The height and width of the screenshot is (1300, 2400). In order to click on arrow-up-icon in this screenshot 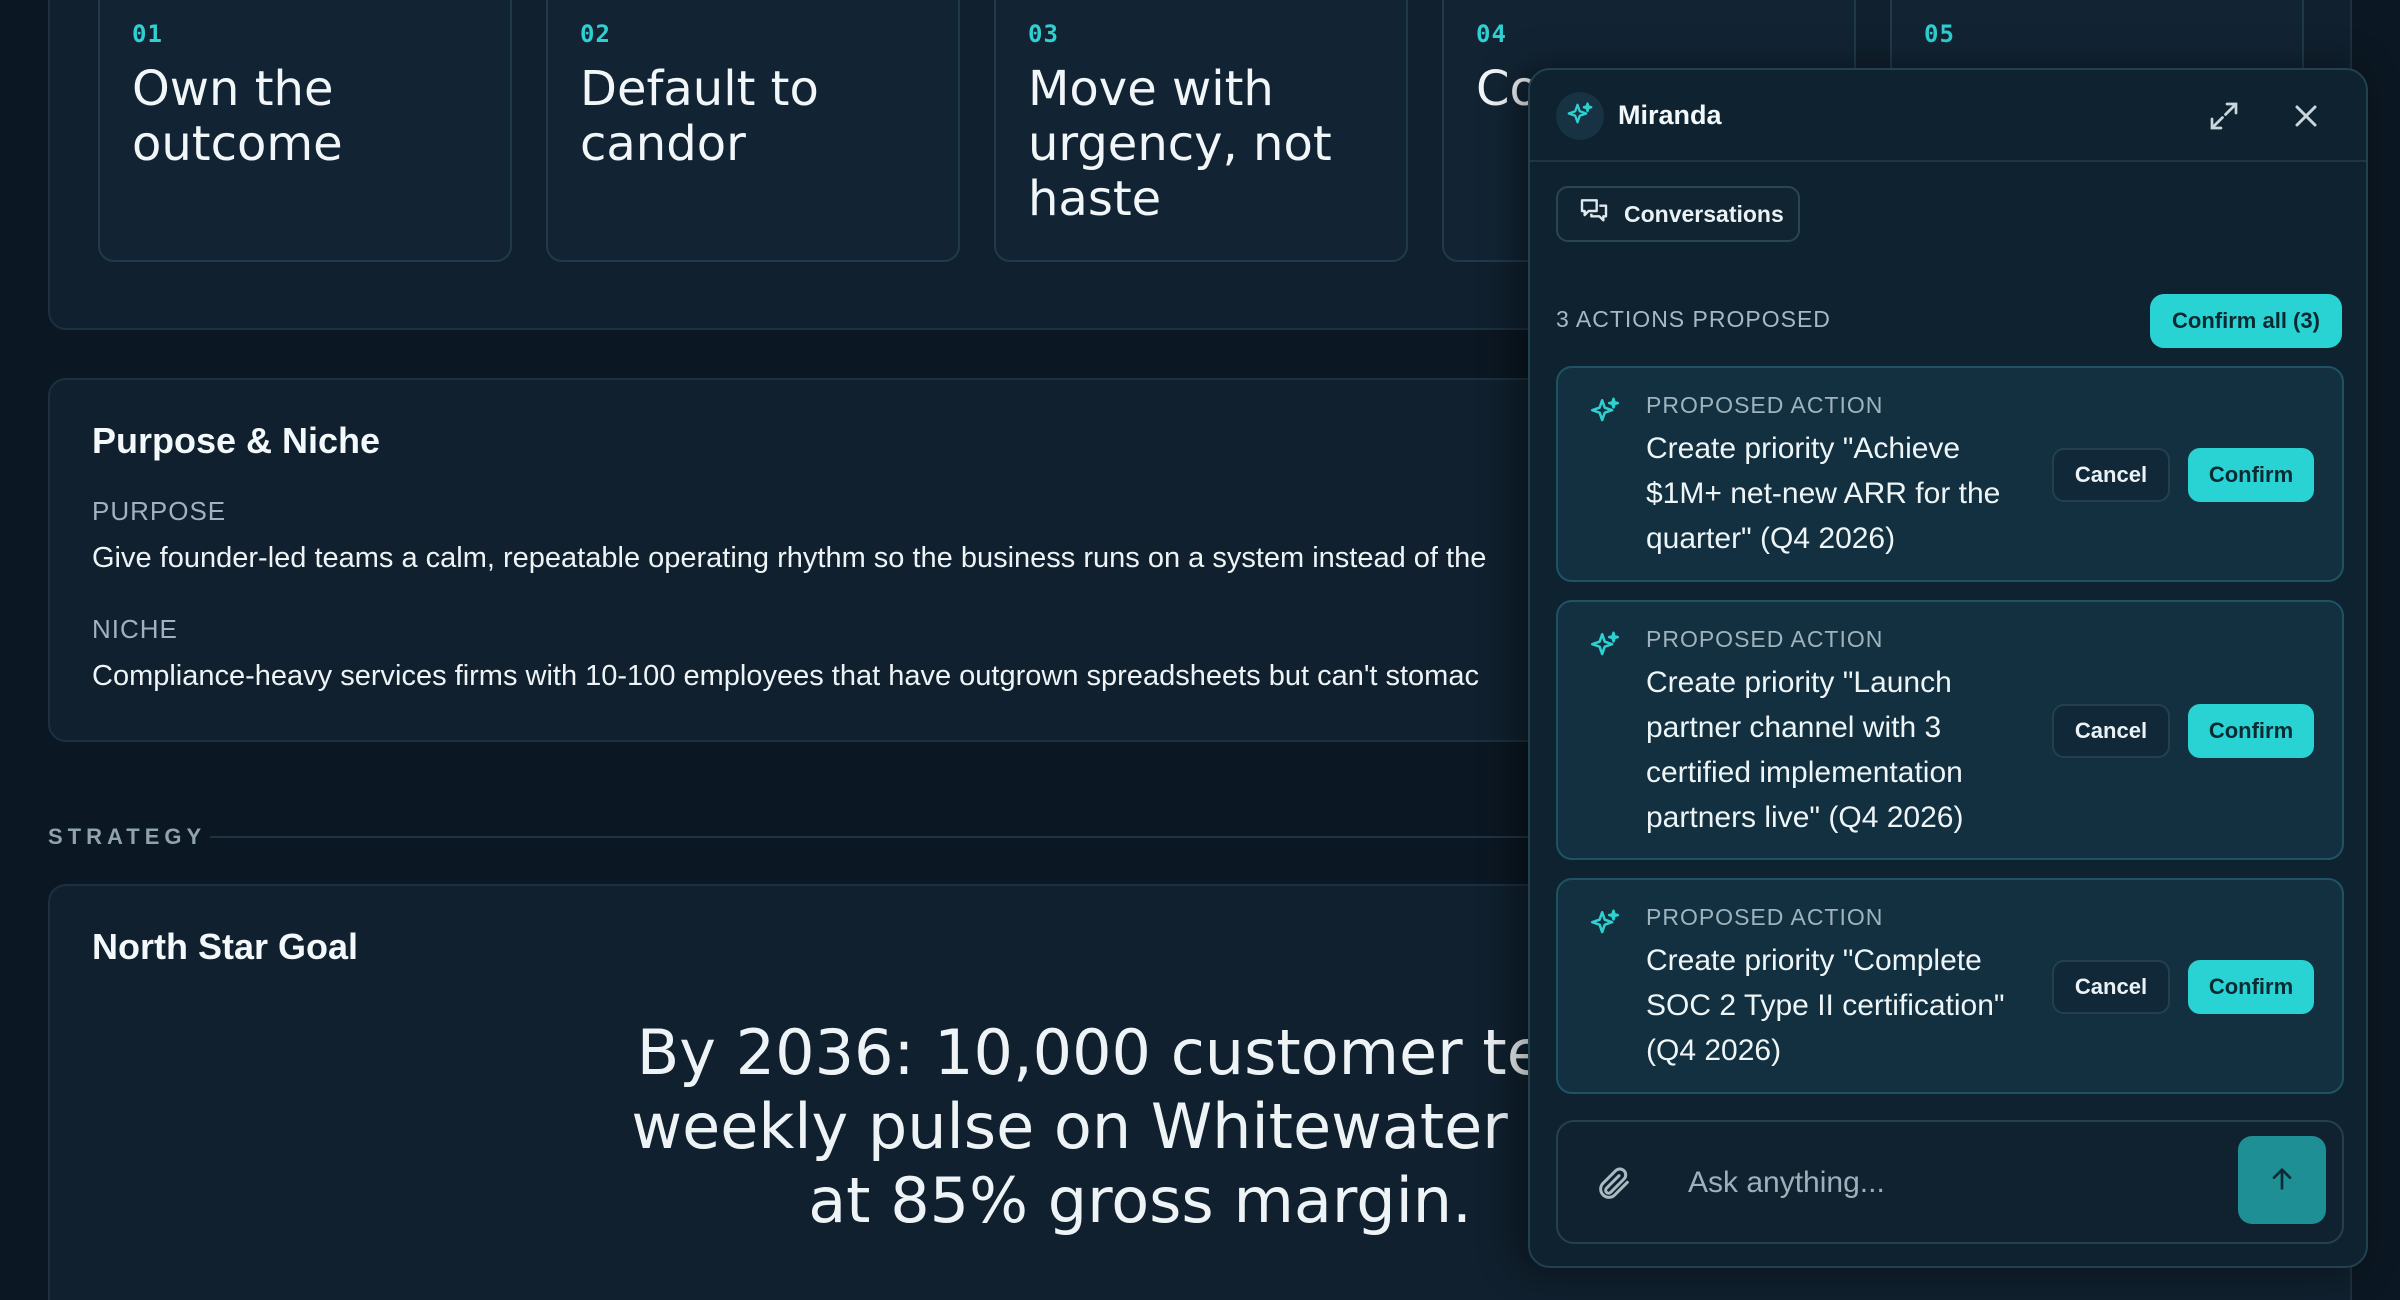, I will do `click(2282, 1180)`.